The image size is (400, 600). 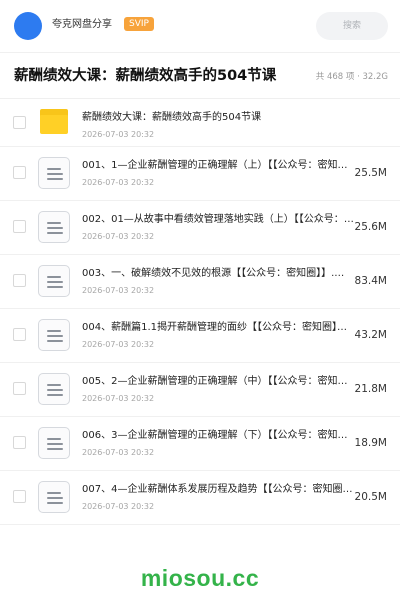 What do you see at coordinates (218, 489) in the screenshot?
I see `item-name: 007、4—企业薪酬体系发展历程及趋势【【公众号：密知圈】】.mp4` at bounding box center [218, 489].